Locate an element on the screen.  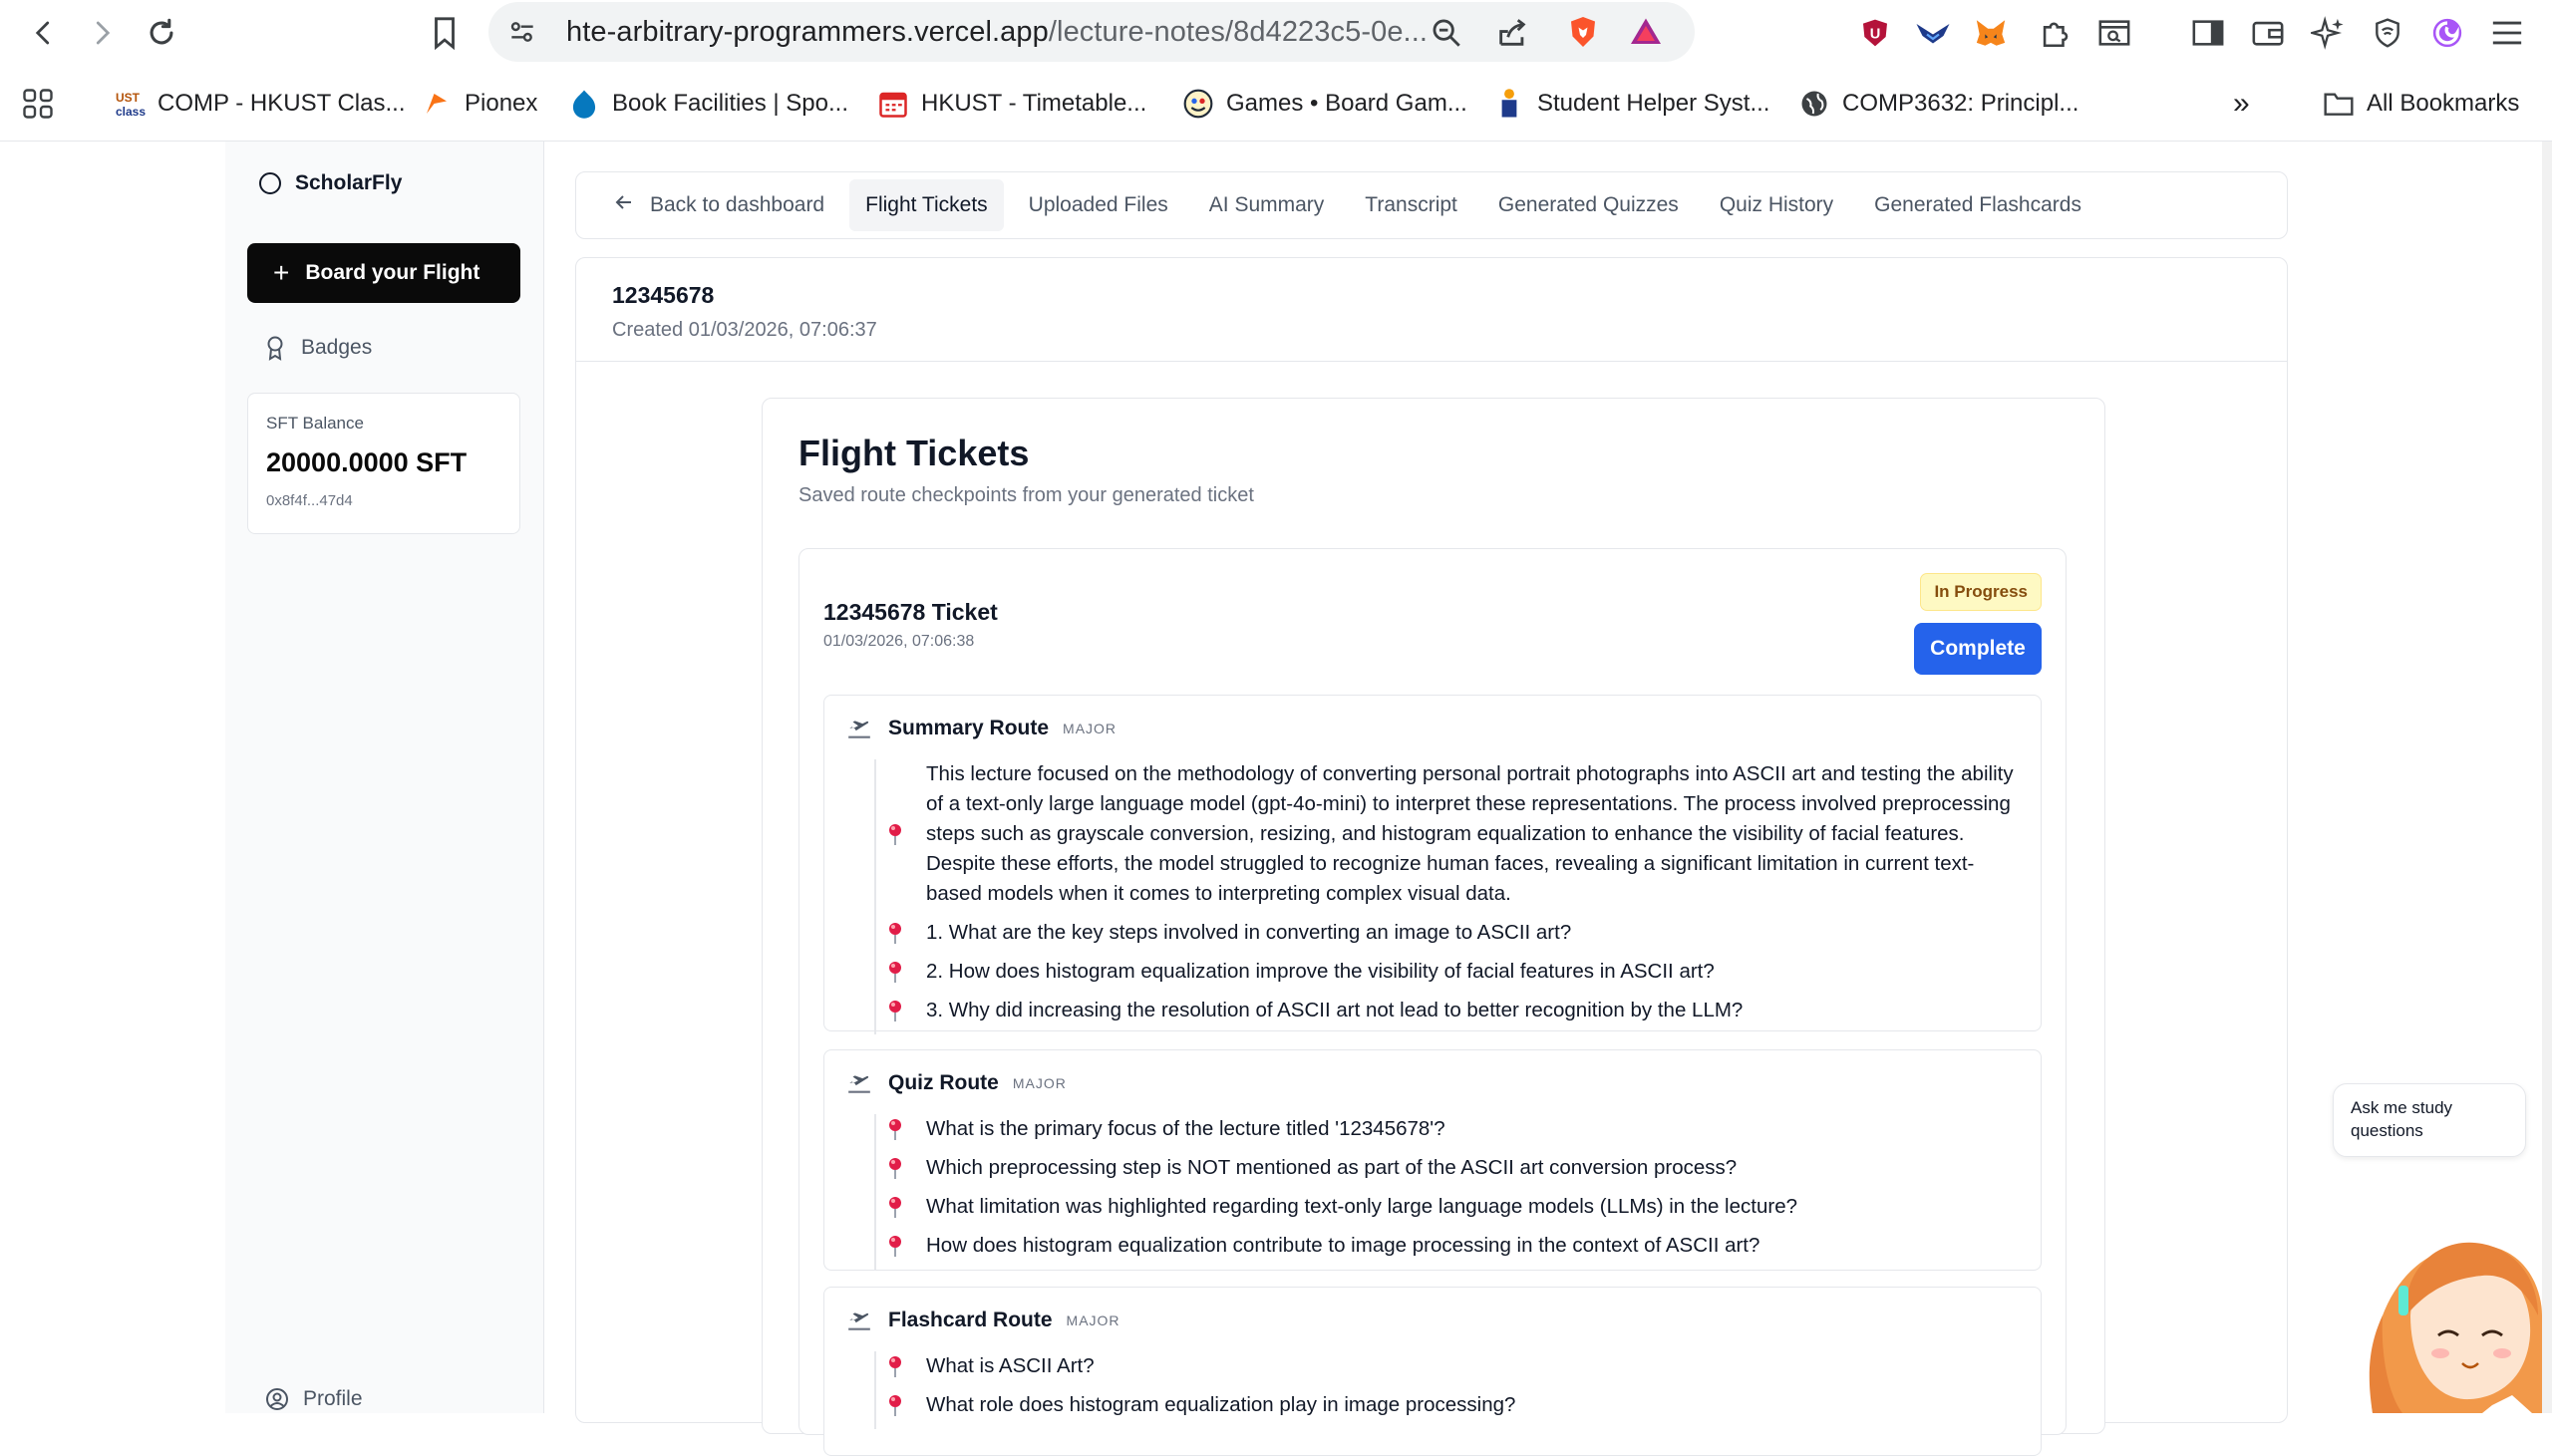
user-circle-icon is located at coordinates (277, 1399).